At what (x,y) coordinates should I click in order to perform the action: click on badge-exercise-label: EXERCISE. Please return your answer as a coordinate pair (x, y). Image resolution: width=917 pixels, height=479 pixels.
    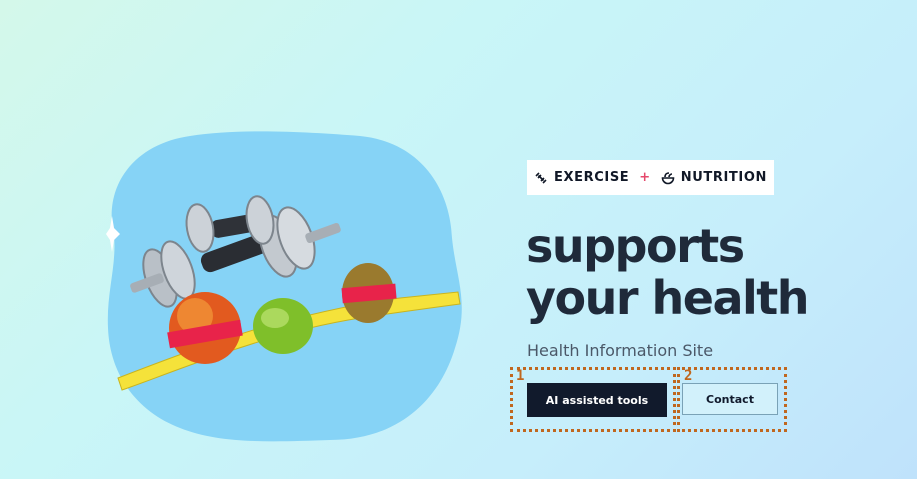
    Looking at the image, I should click on (592, 177).